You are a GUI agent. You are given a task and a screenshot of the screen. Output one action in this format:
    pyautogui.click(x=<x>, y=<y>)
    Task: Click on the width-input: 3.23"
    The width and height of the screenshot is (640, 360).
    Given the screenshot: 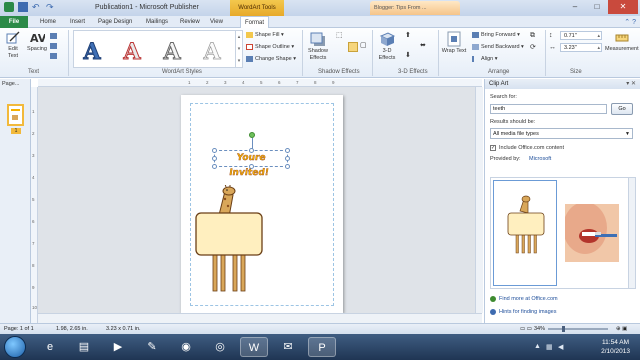 What is the action you would take?
    pyautogui.click(x=581, y=47)
    